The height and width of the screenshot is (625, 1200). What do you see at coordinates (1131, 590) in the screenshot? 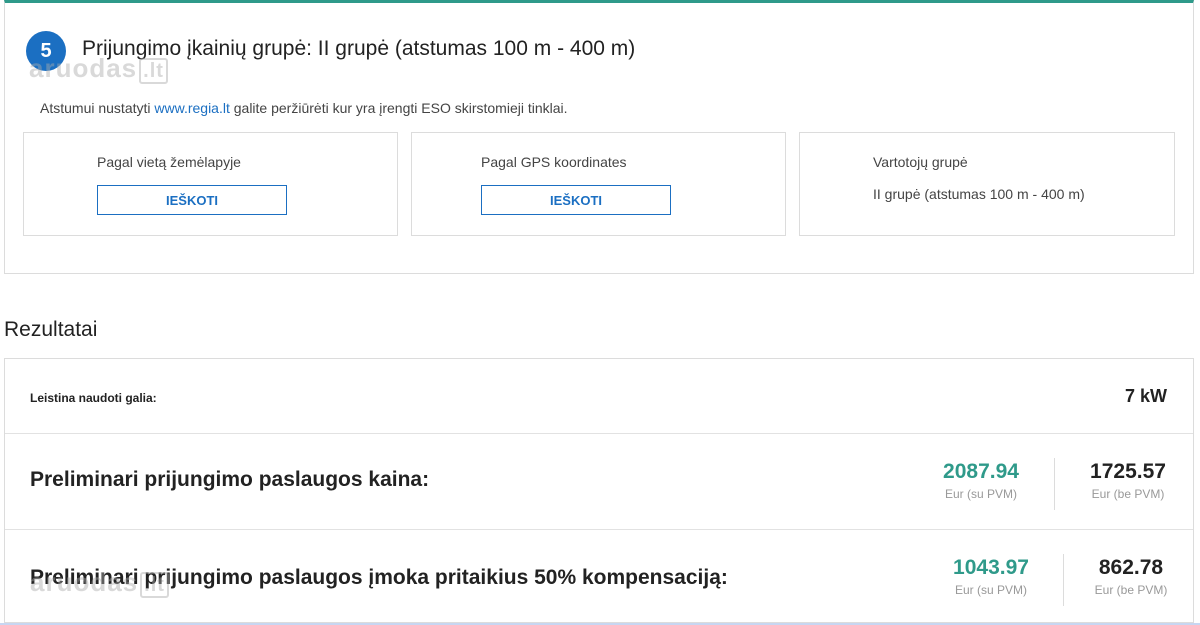
I see `compensation-without-vat-caption: Eur (be PVM)` at bounding box center [1131, 590].